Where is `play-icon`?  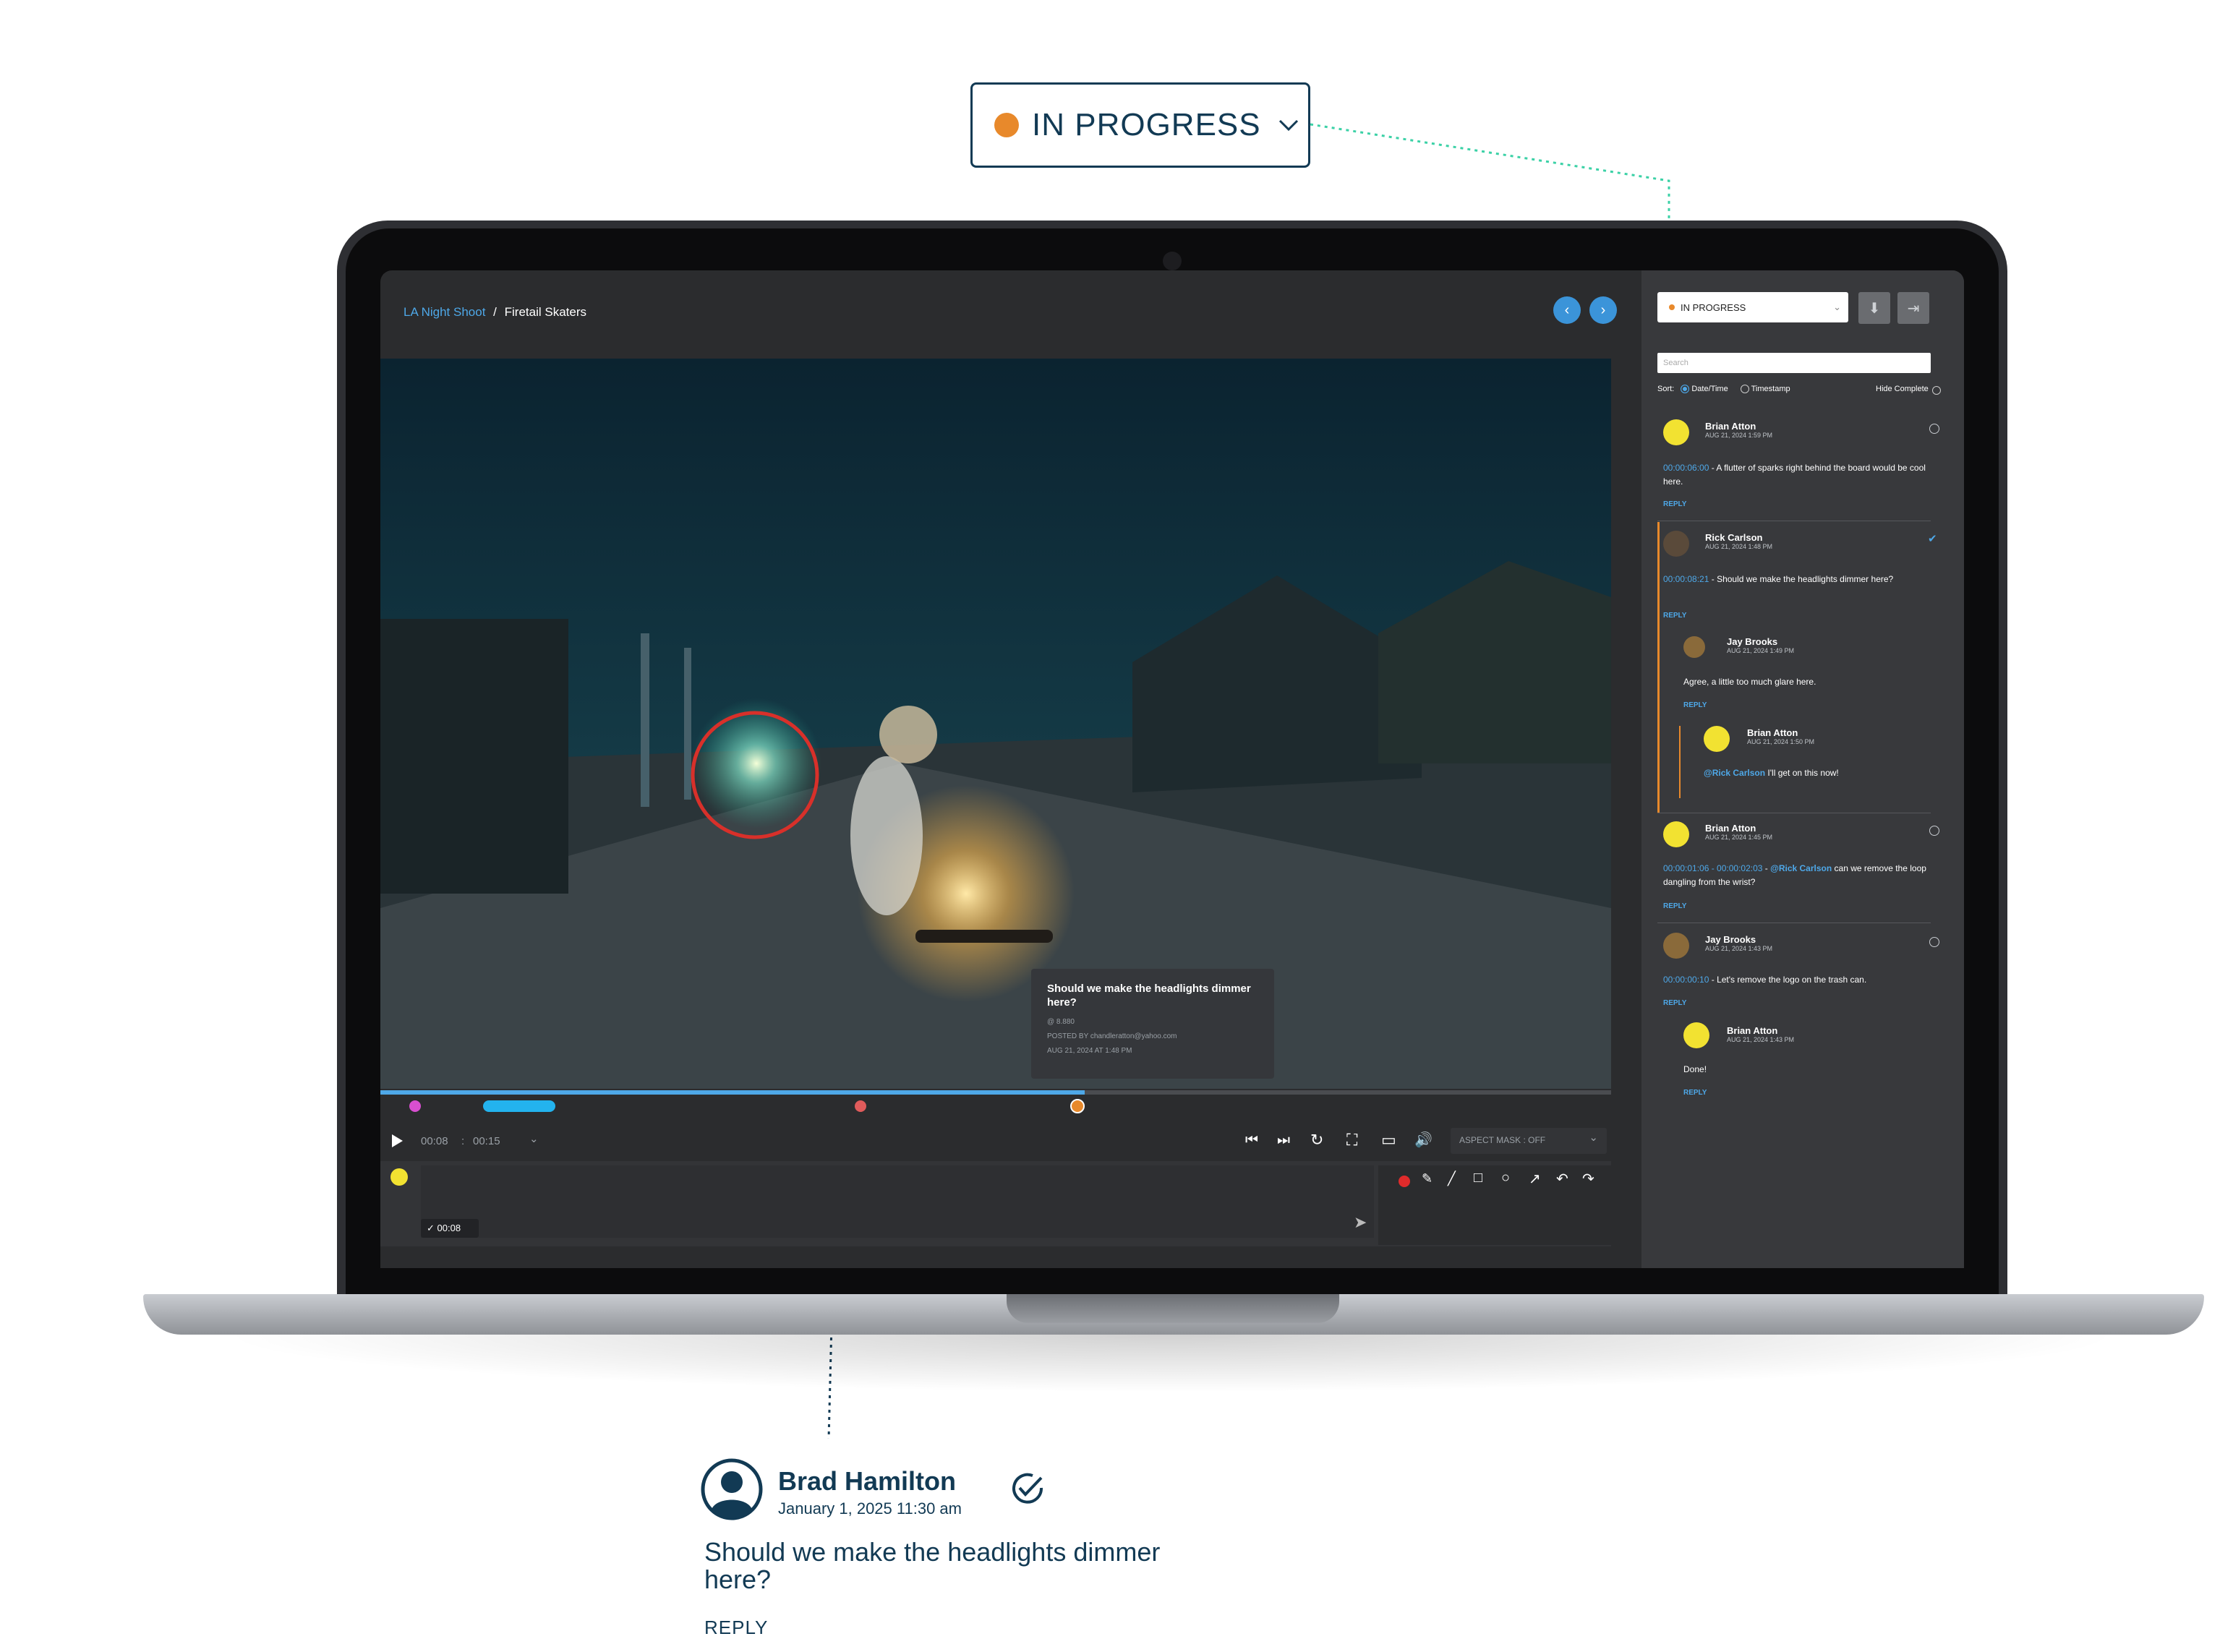 play-icon is located at coordinates (397, 1141).